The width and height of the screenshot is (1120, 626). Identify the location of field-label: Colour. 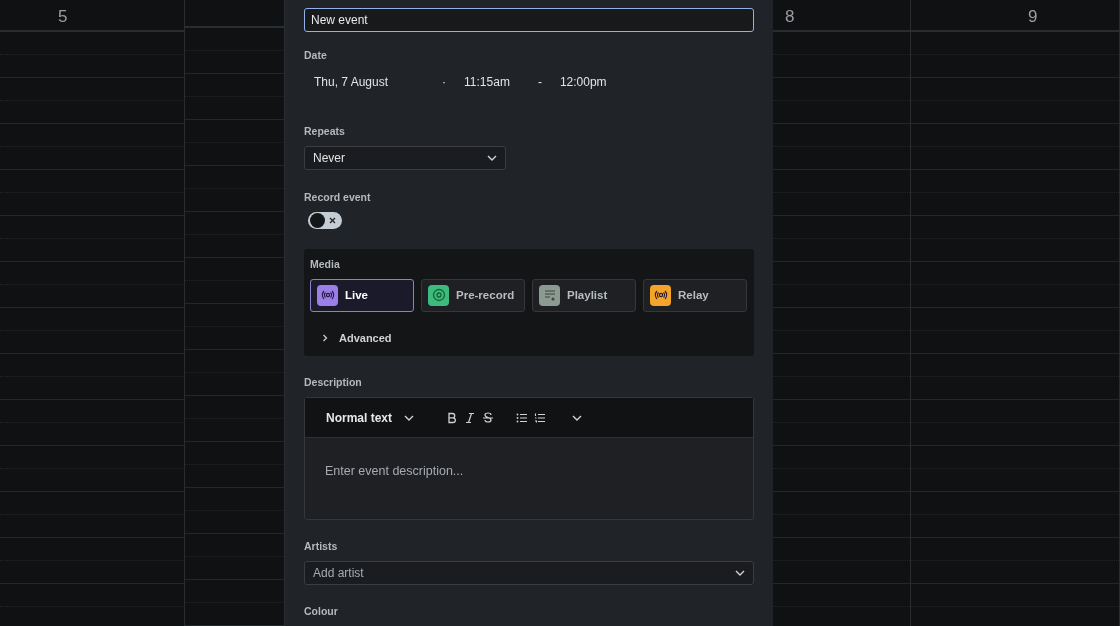
(321, 612).